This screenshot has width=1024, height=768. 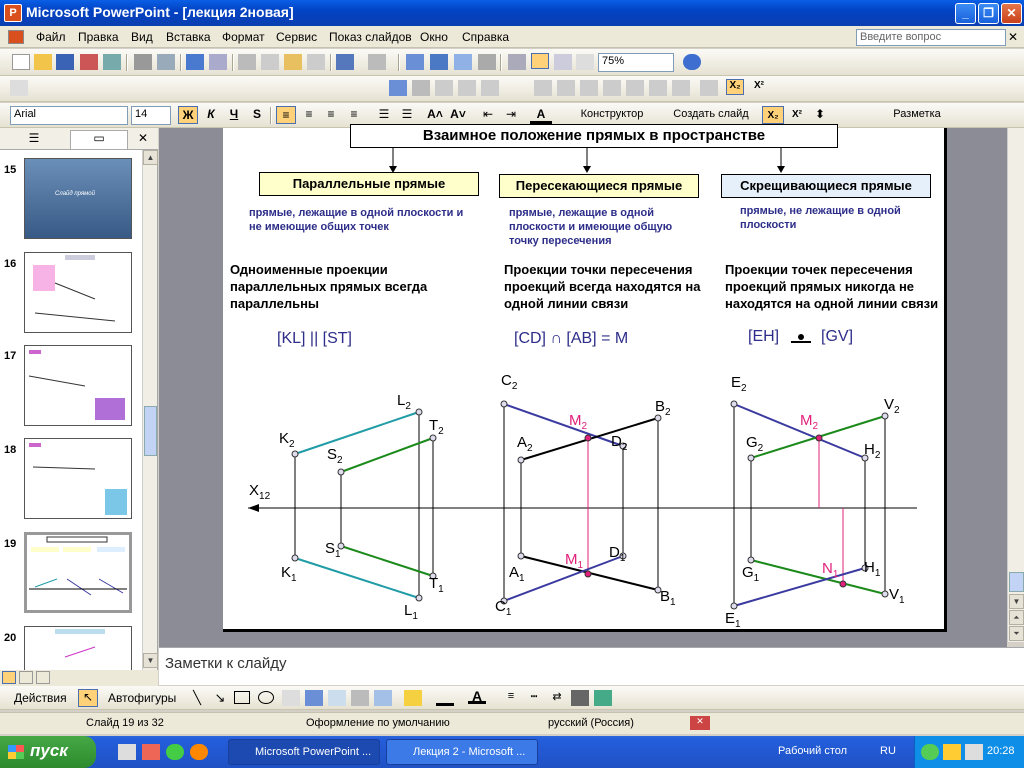 What do you see at coordinates (384, 115) in the screenshot?
I see `numbering-button: ☰` at bounding box center [384, 115].